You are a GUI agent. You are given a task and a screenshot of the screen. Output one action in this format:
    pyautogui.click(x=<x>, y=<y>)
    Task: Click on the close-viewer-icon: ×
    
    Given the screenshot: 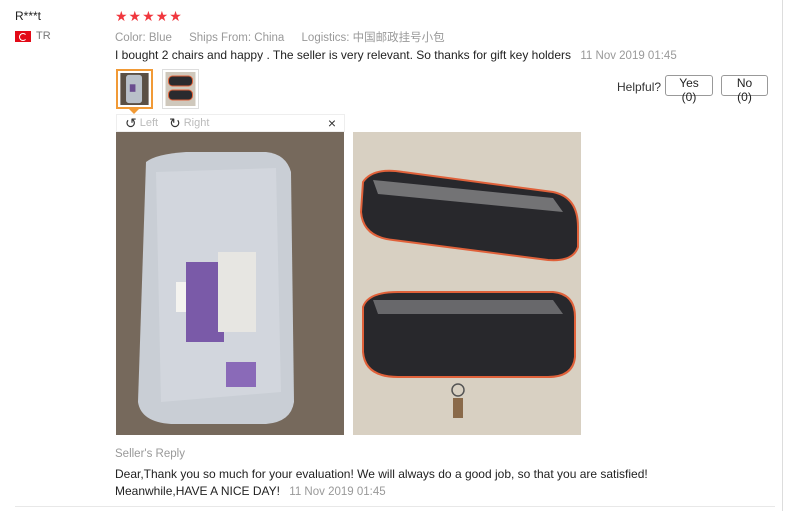 What is the action you would take?
    pyautogui.click(x=332, y=123)
    